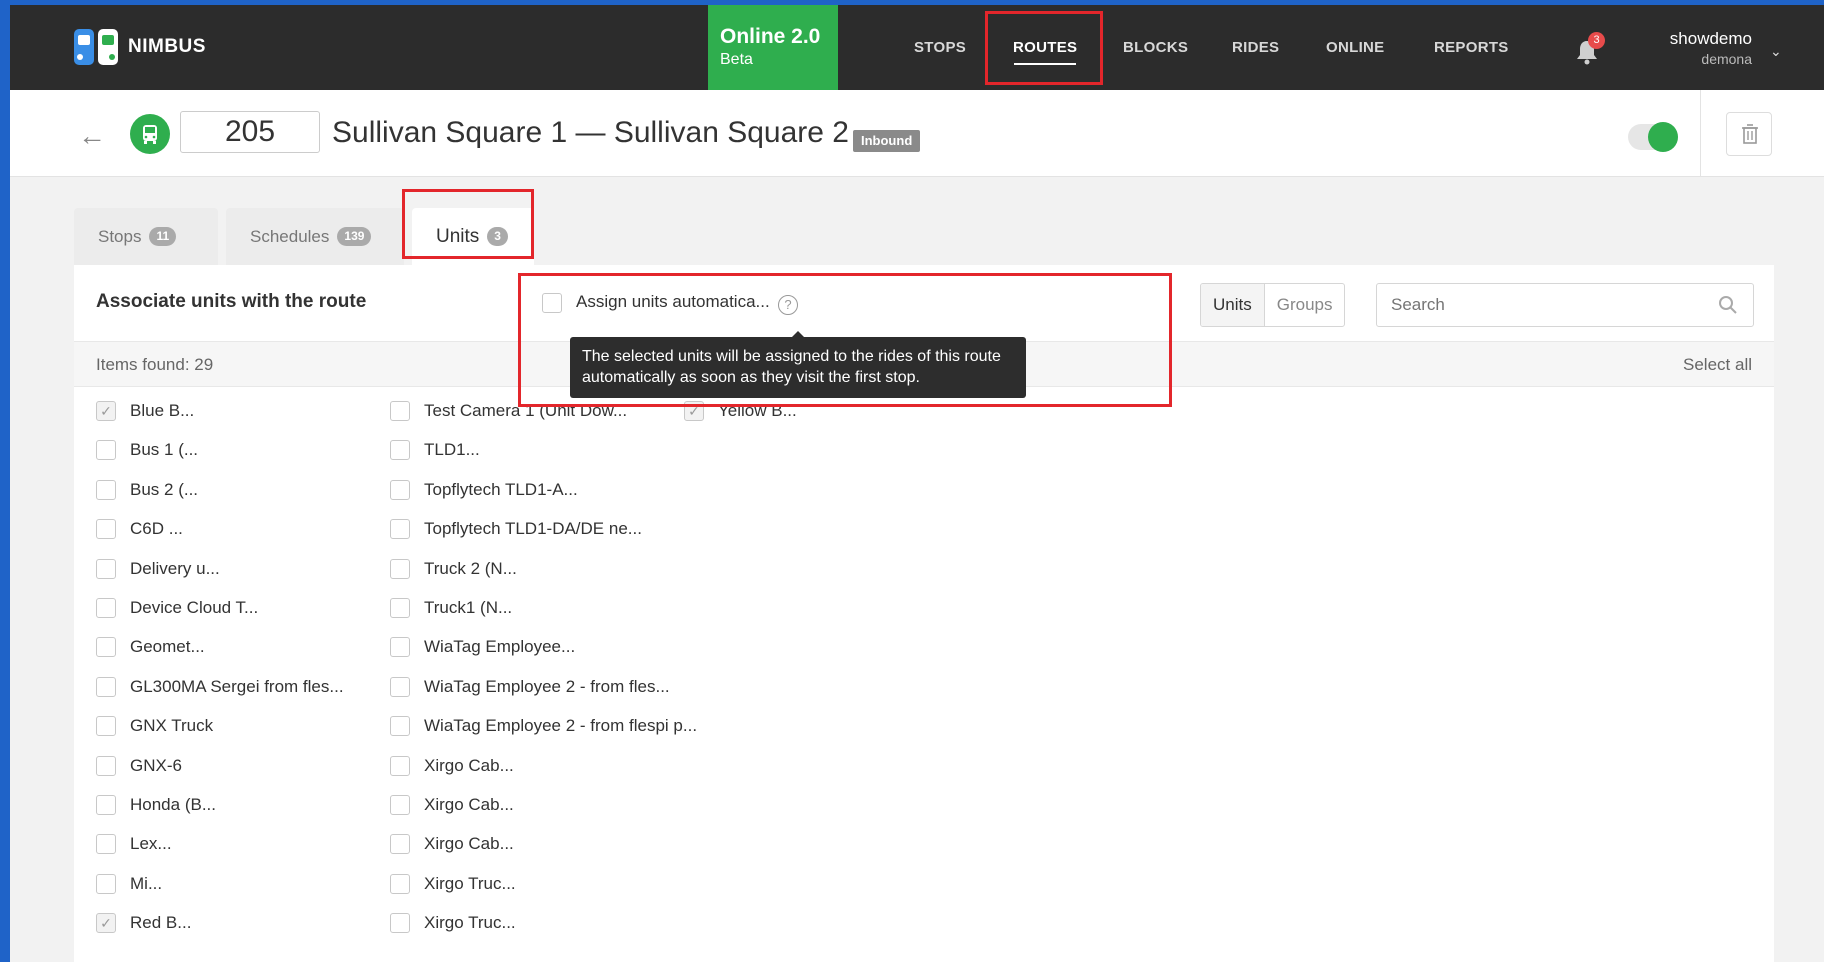  What do you see at coordinates (150, 134) in the screenshot?
I see `bus-icon` at bounding box center [150, 134].